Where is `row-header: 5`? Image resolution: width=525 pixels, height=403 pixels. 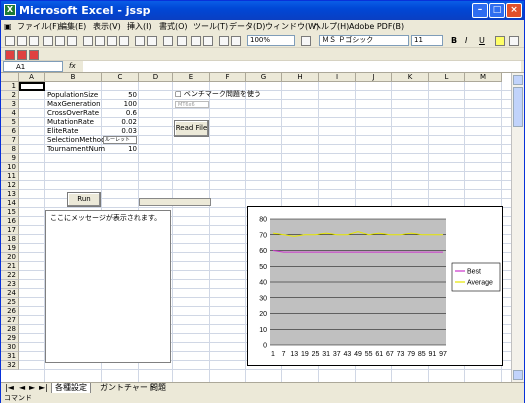 row-header: 5 is located at coordinates (10, 122).